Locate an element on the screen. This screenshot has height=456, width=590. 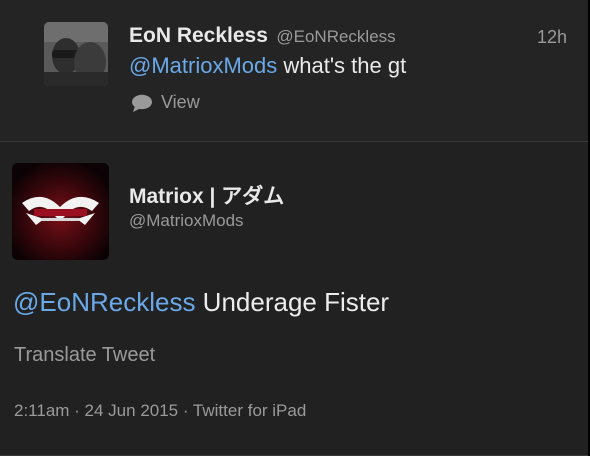
tweet-body: what's the gt is located at coordinates (342, 65).